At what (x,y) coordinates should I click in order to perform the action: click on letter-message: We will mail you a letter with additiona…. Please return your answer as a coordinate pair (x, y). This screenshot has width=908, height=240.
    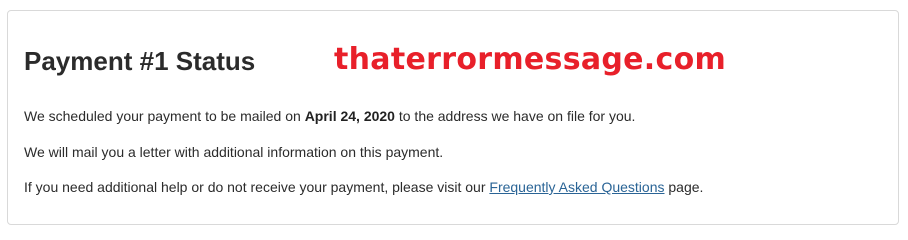
    Looking at the image, I should click on (234, 152).